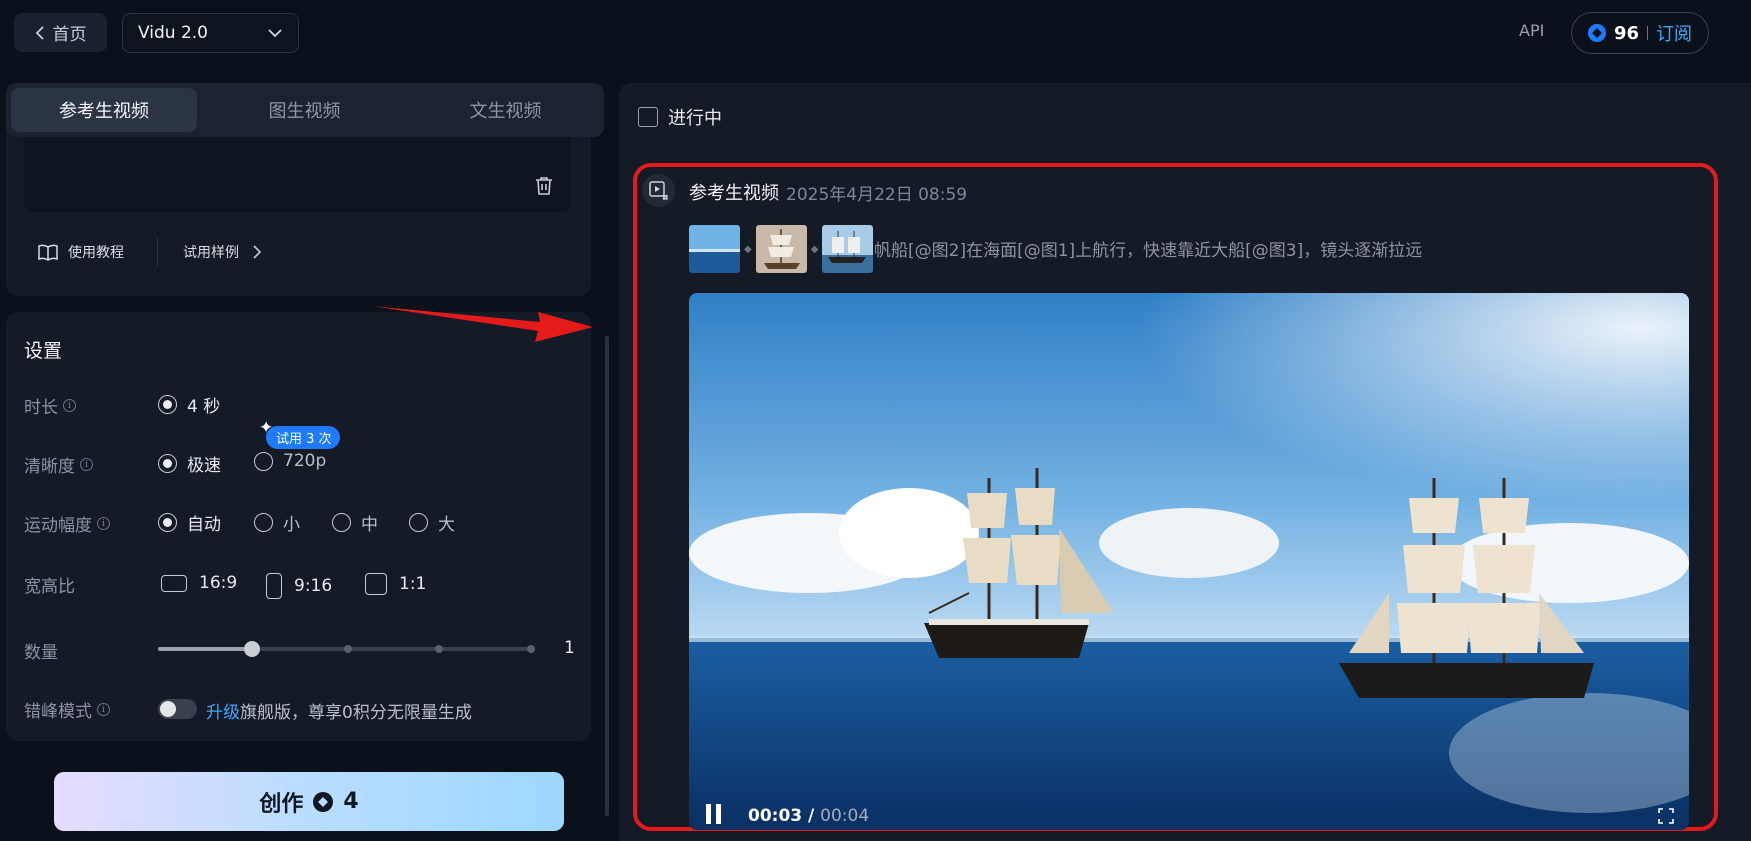 The height and width of the screenshot is (841, 1751). I want to click on tutorial-link: 使用教程, so click(81, 252).